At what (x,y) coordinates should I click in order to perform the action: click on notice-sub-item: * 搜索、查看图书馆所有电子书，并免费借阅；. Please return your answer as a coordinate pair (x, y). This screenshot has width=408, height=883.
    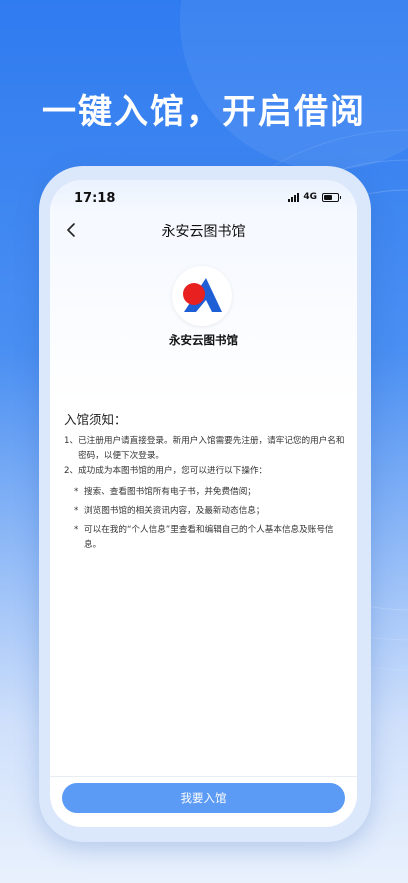
    Looking at the image, I should click on (205, 492).